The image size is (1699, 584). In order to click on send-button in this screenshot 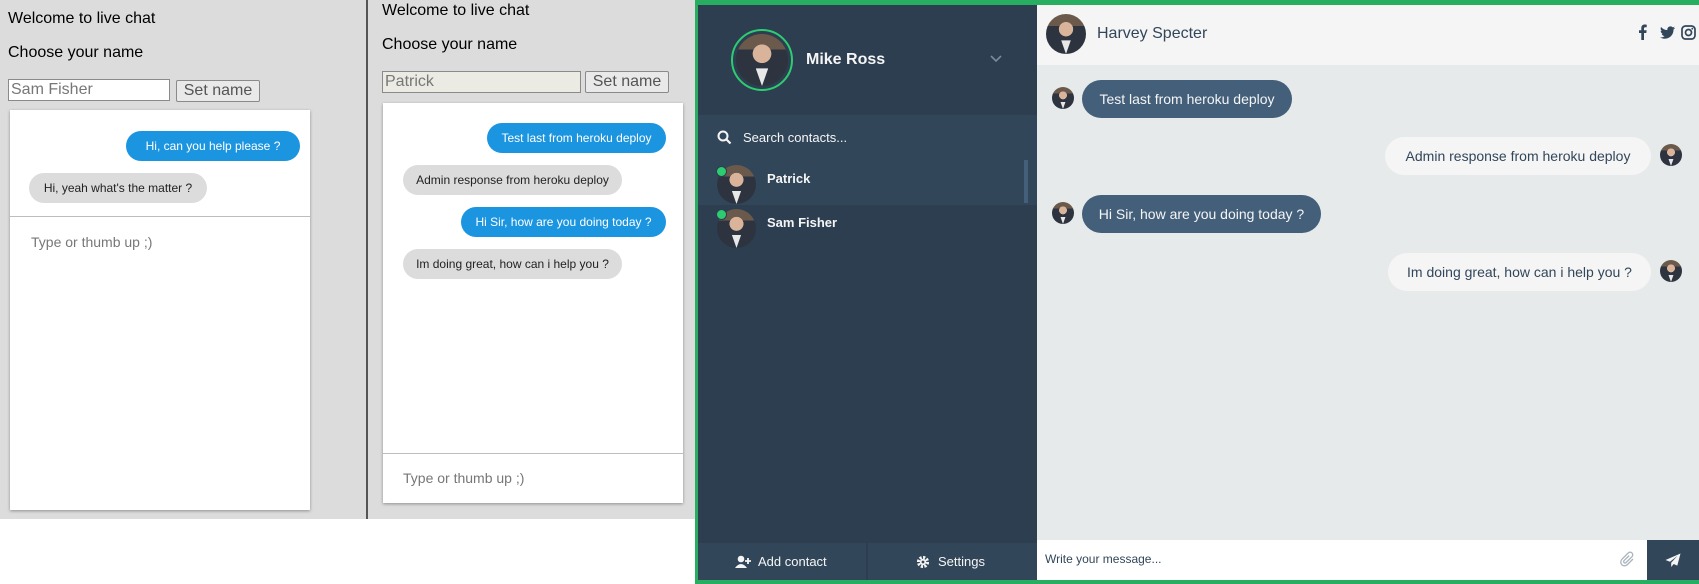, I will do `click(1673, 560)`.